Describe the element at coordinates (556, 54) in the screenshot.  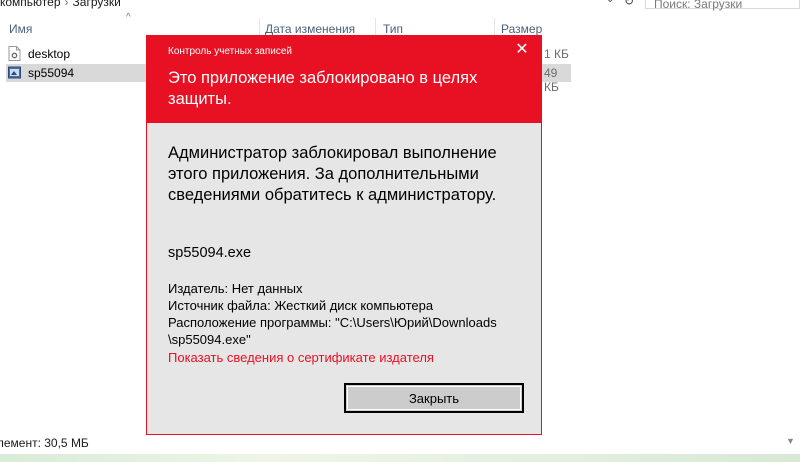
I see `file-size: 1 КБ` at that location.